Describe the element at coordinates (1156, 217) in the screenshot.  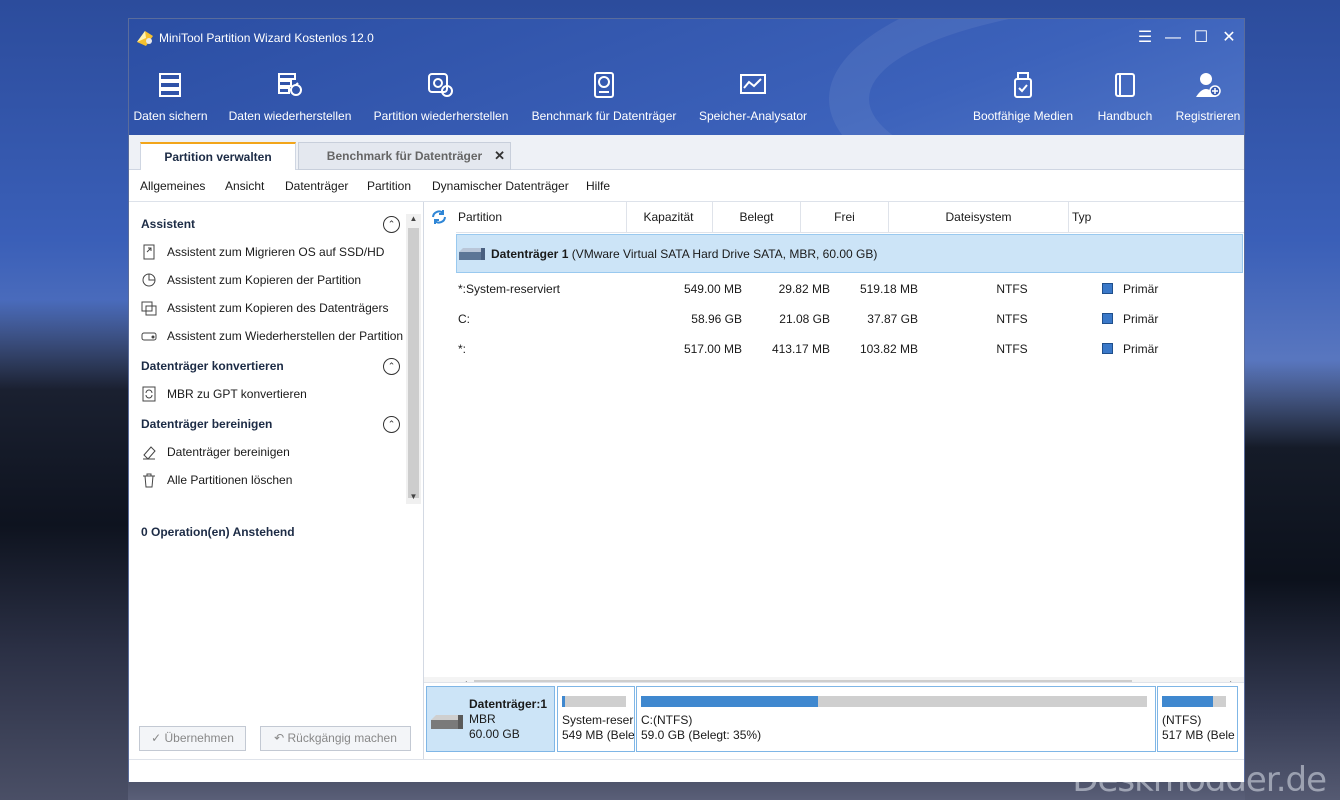
I see `col-typ: Typ` at that location.